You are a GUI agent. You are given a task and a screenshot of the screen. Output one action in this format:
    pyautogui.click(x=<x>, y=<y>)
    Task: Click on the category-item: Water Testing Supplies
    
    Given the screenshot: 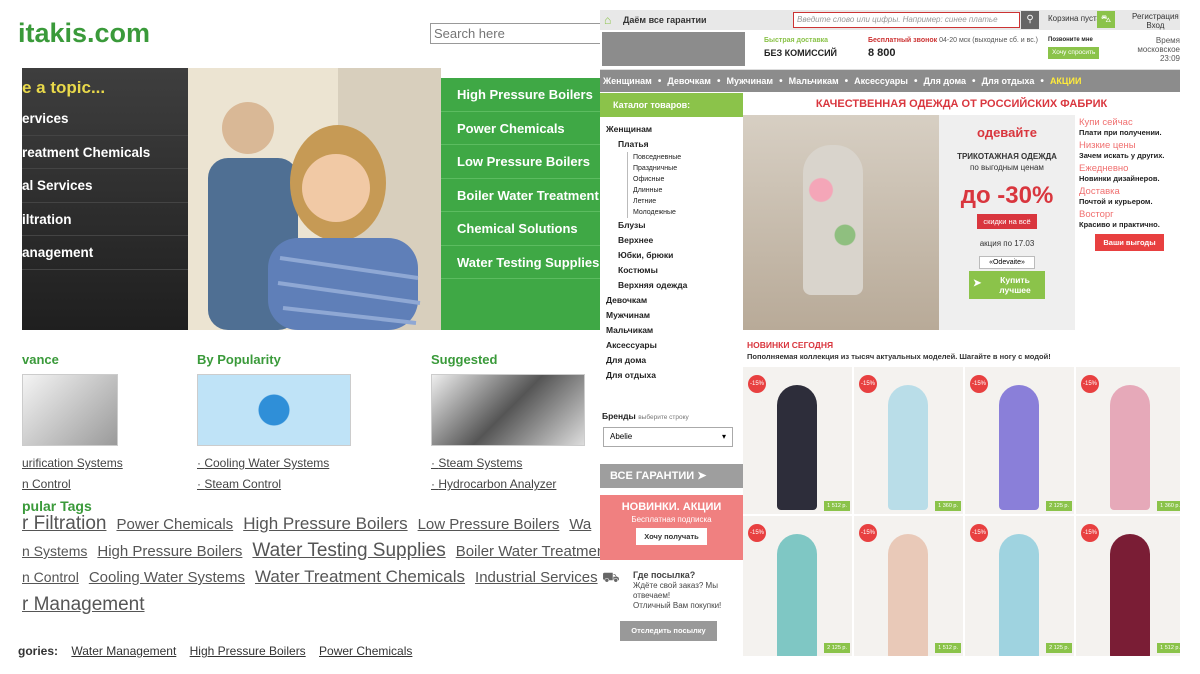 What is the action you would take?
    pyautogui.click(x=520, y=262)
    